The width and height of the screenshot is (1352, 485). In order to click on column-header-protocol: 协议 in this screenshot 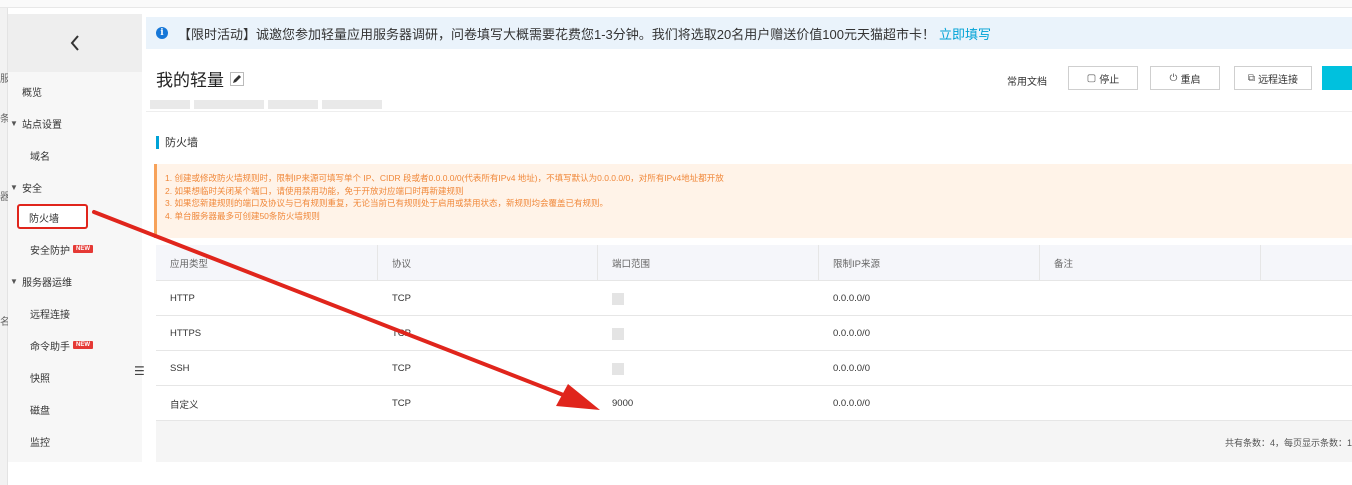, I will do `click(488, 263)`.